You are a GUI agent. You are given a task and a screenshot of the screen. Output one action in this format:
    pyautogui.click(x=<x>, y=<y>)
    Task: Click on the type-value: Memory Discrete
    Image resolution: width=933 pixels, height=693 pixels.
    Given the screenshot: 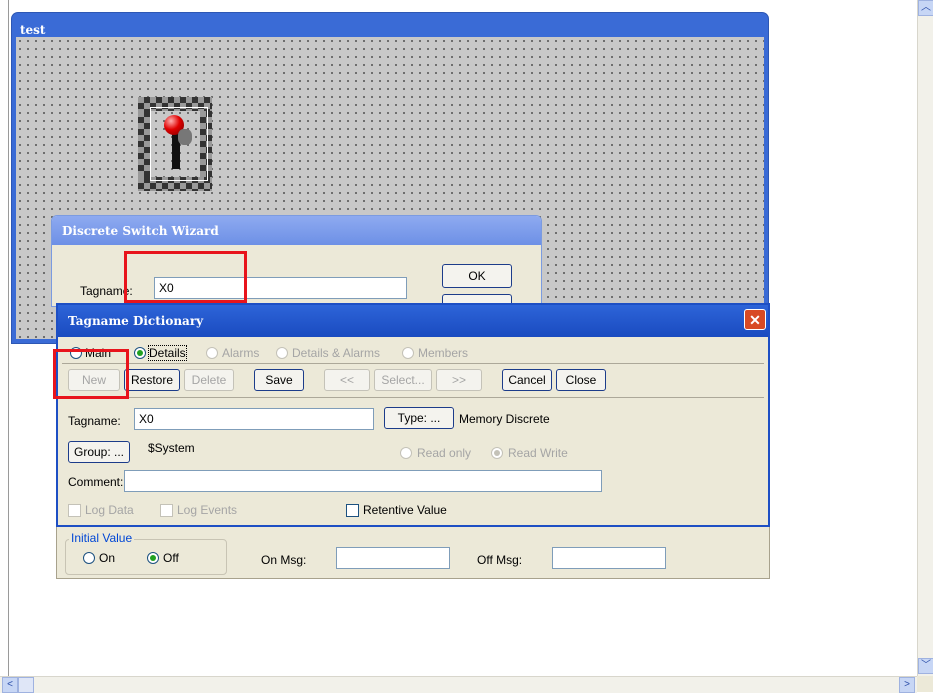 What is the action you would take?
    pyautogui.click(x=504, y=419)
    